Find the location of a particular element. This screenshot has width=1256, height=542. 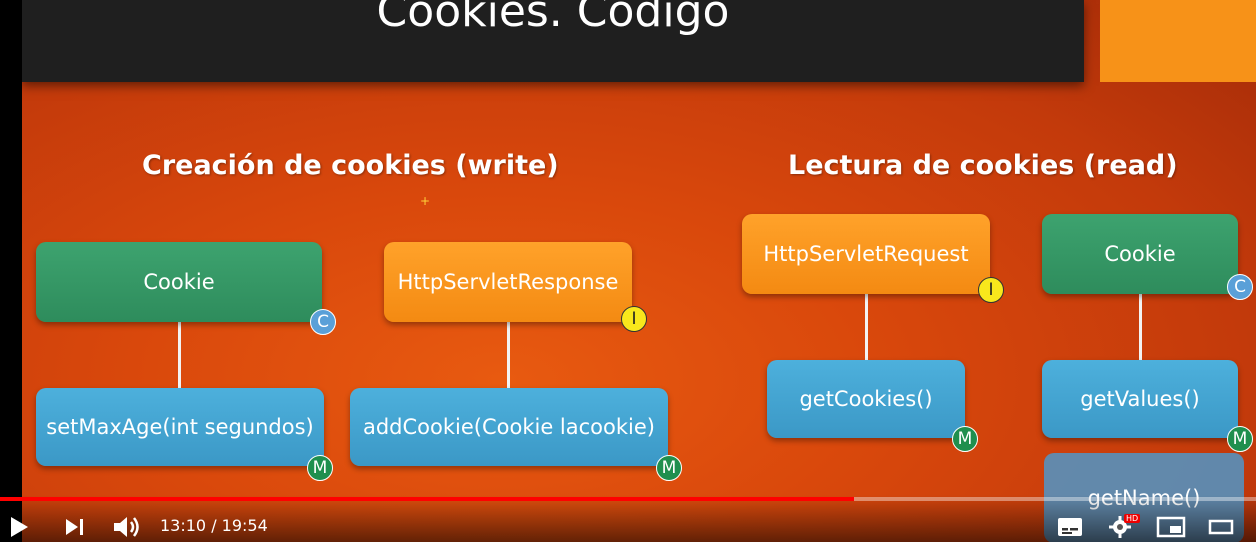

add-cookie-box: addCookie(Cookie lacookie) is located at coordinates (509, 427).